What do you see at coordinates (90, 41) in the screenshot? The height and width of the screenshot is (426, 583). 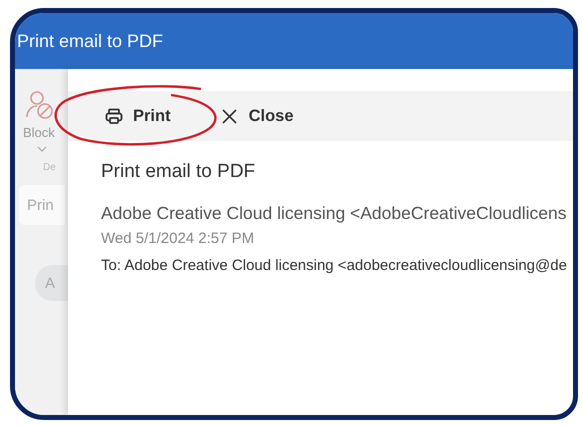 I see `window-title: Print email to PDF` at bounding box center [90, 41].